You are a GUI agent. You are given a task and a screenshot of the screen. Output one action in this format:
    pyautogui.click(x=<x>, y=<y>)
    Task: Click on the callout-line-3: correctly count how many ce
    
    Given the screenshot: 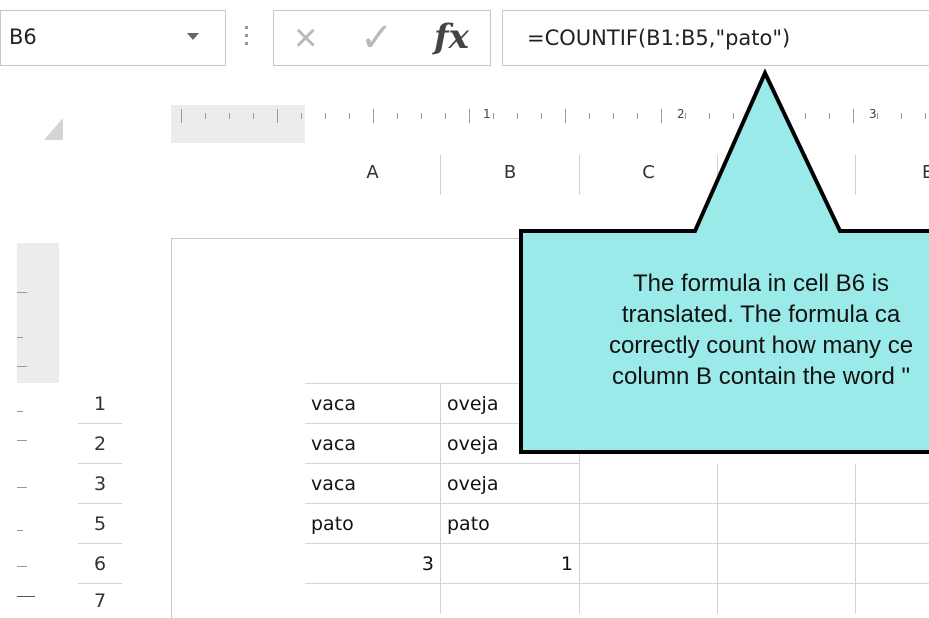 What is the action you would take?
    pyautogui.click(x=761, y=345)
    